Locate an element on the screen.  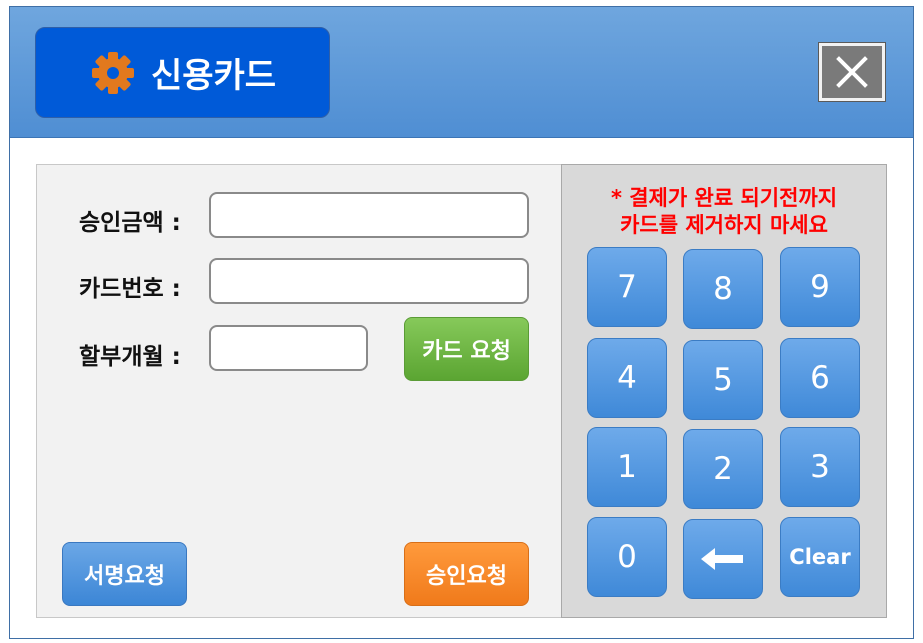
title-box: 신용카드 is located at coordinates (182, 72).